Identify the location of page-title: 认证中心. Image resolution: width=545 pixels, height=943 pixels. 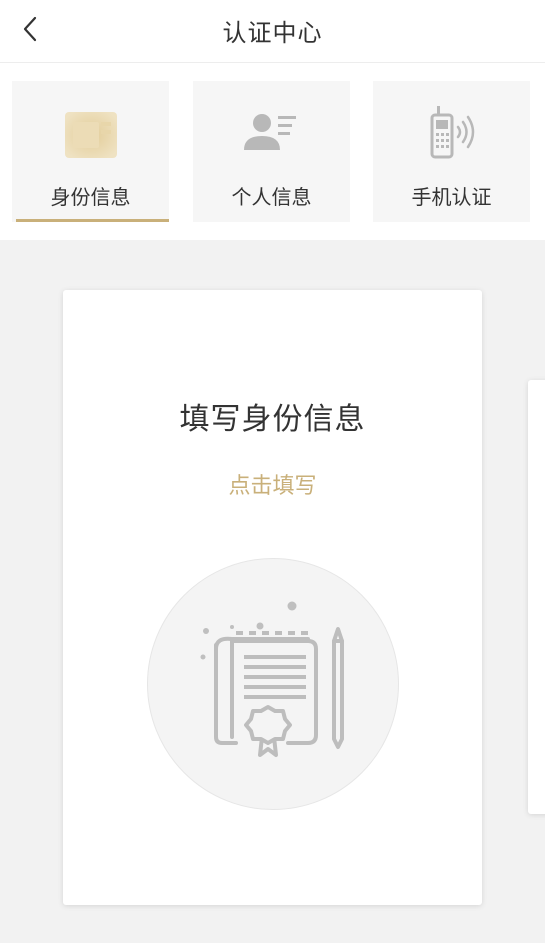
(272, 33).